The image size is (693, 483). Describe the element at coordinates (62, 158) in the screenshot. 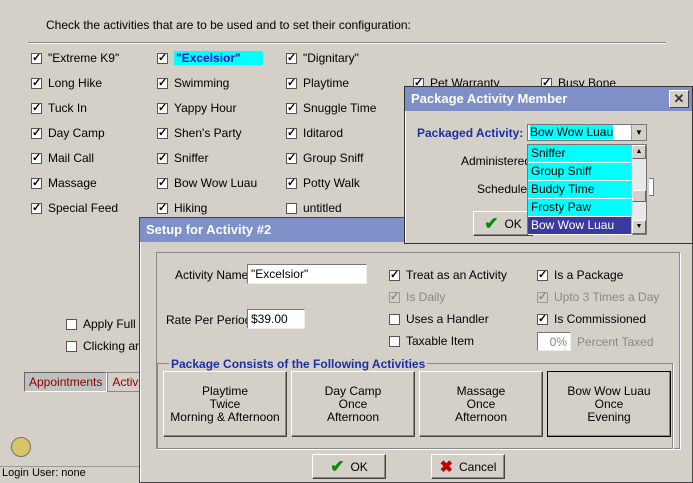

I see `activity-option: Mail Call` at that location.